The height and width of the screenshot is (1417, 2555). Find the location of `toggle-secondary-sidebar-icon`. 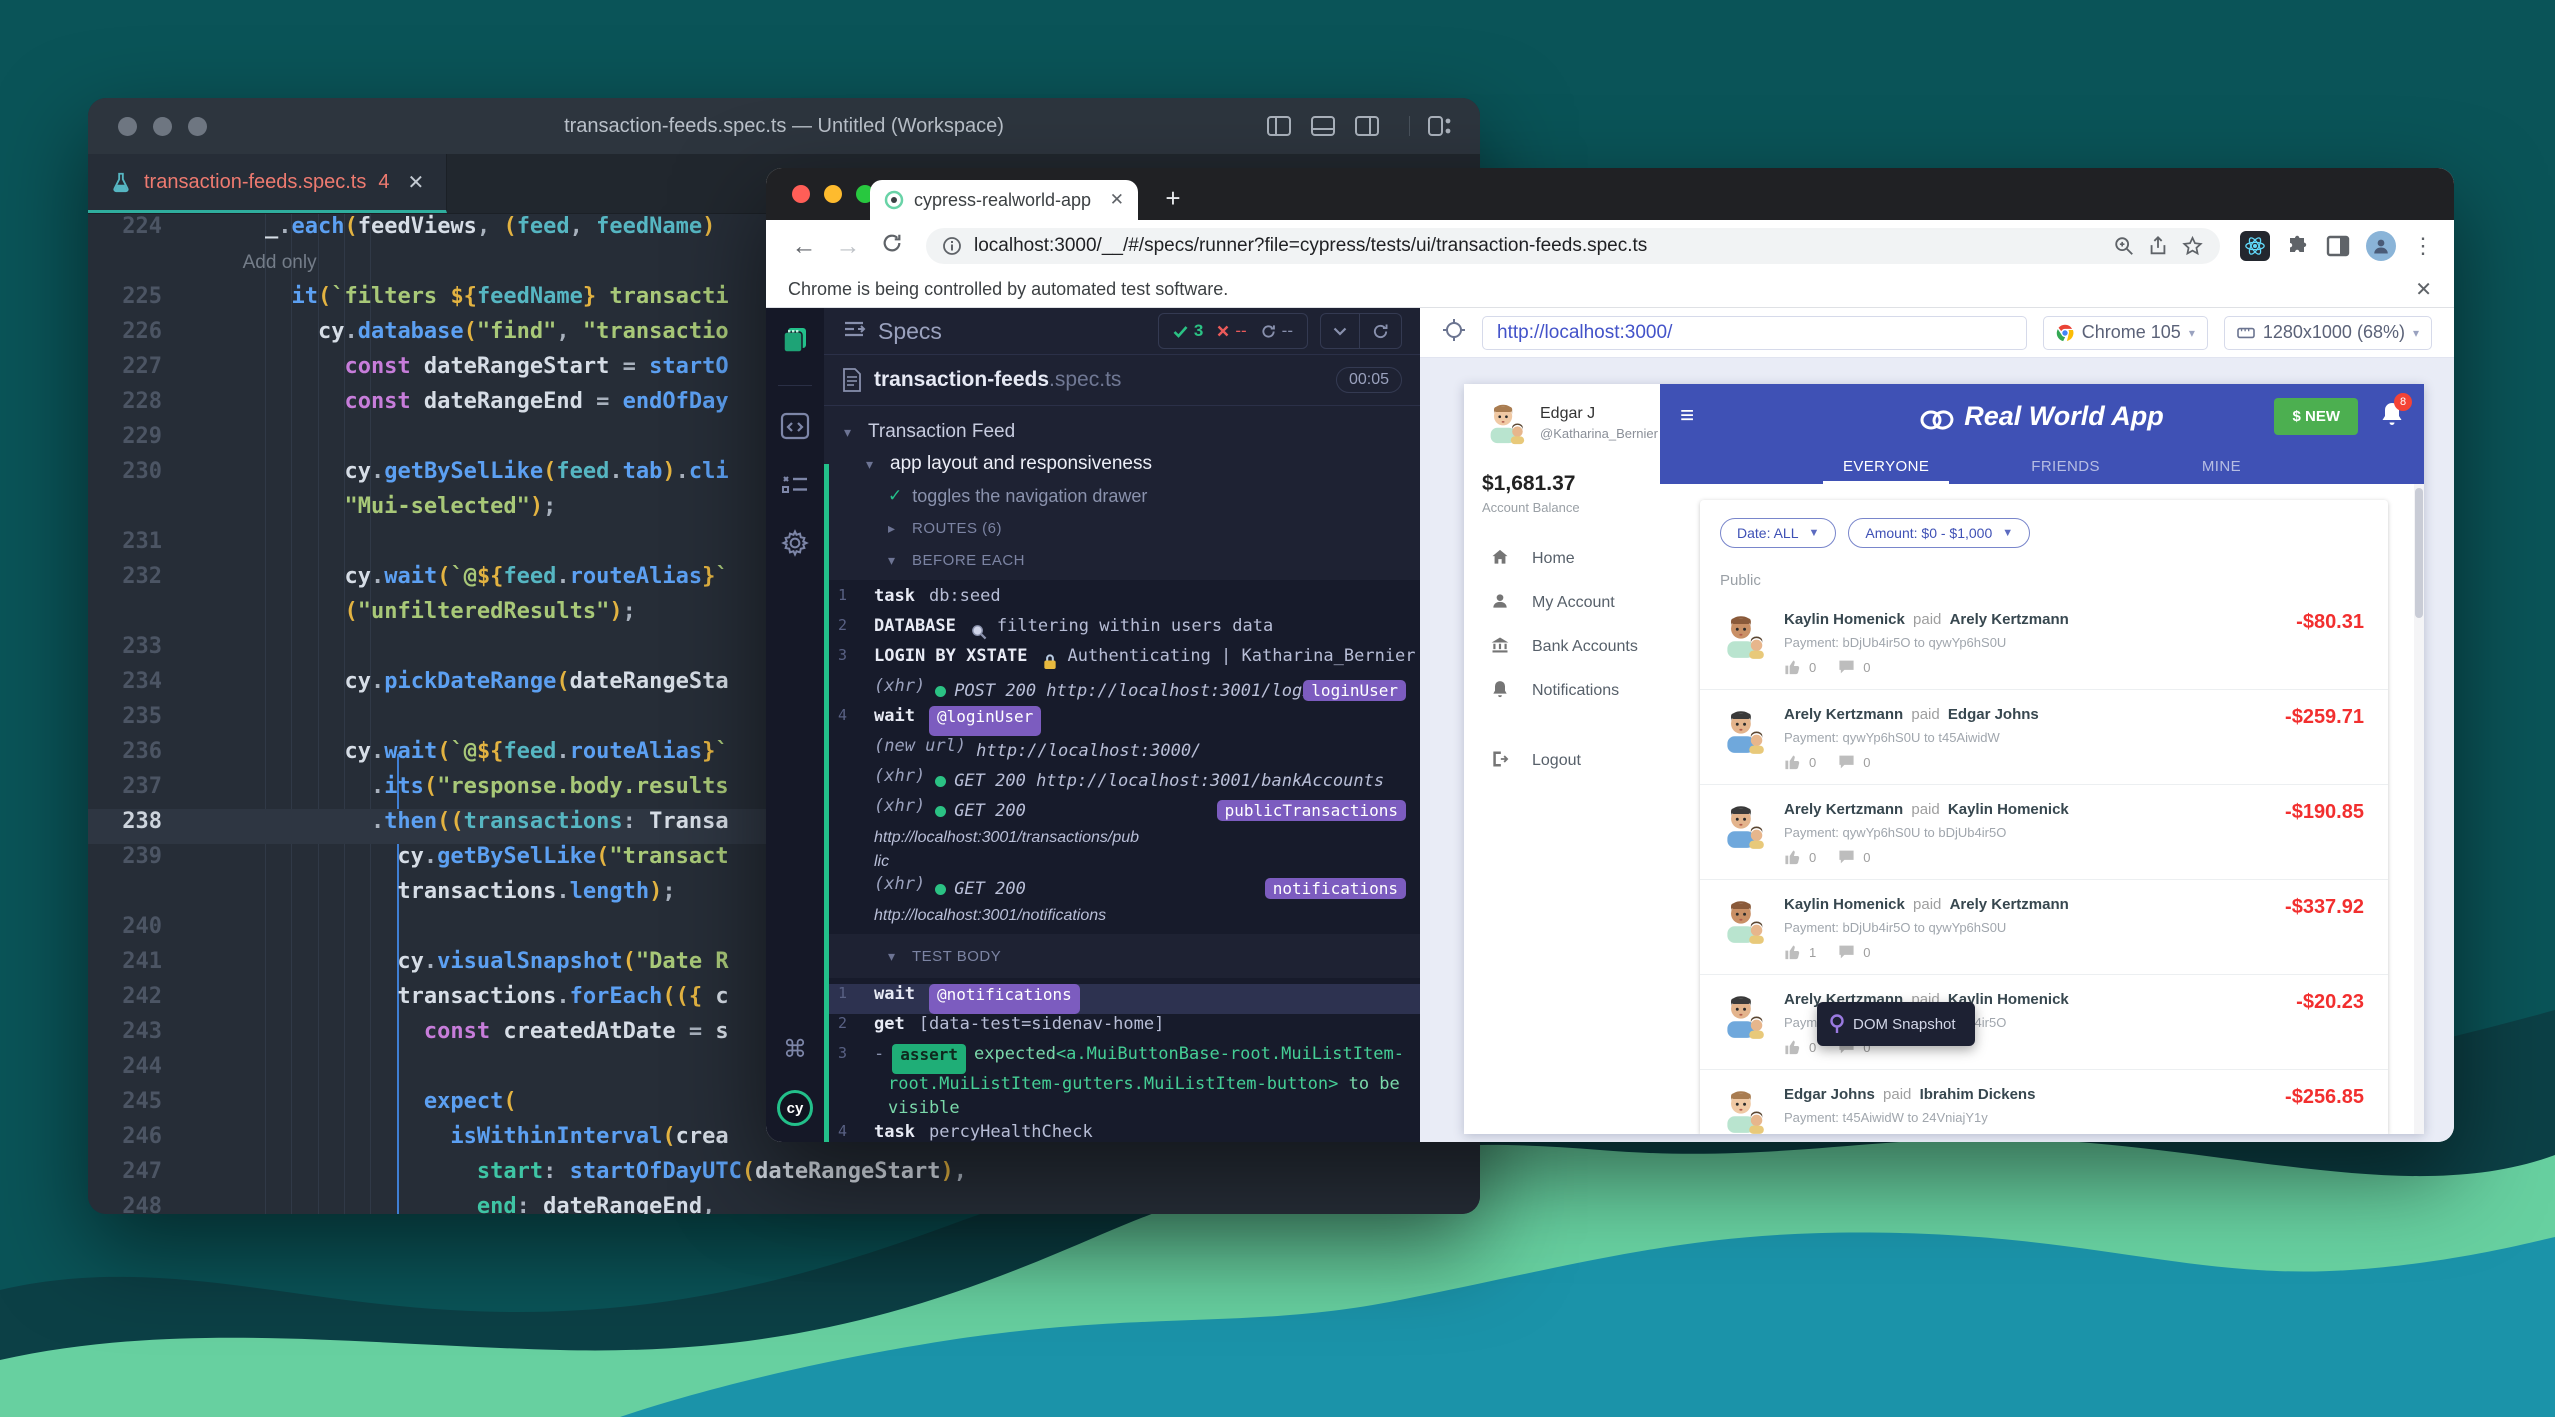

toggle-secondary-sidebar-icon is located at coordinates (1367, 126).